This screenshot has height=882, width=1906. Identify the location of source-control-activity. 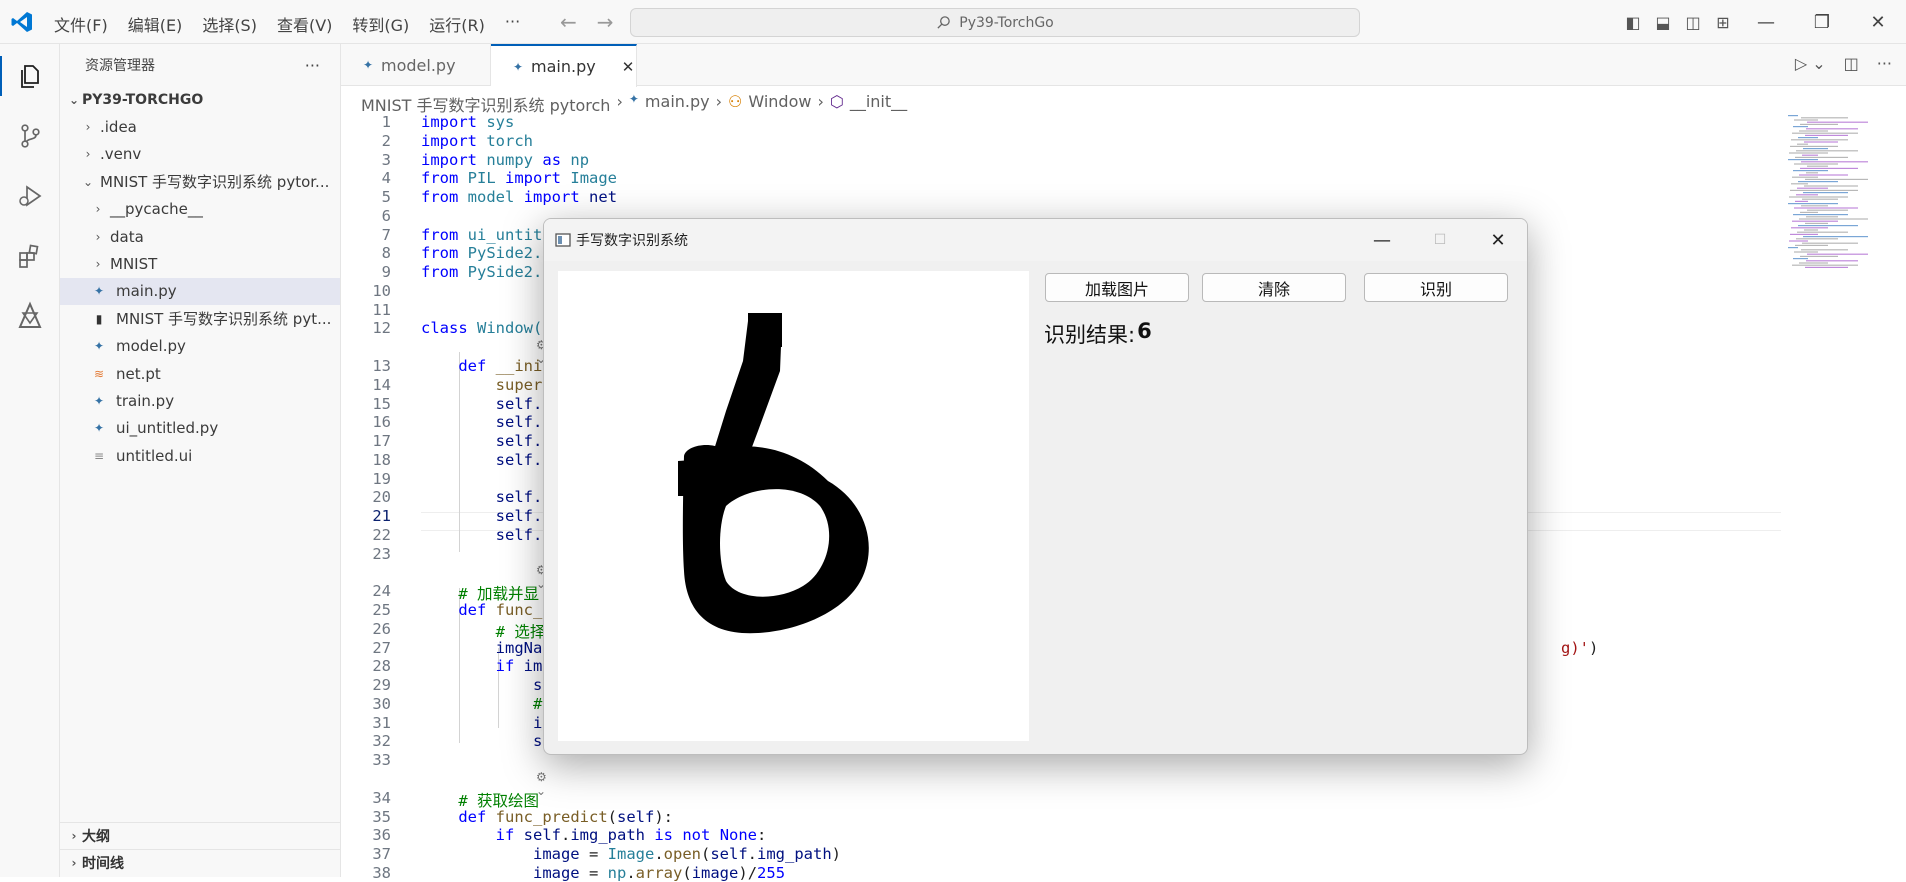
(30, 136).